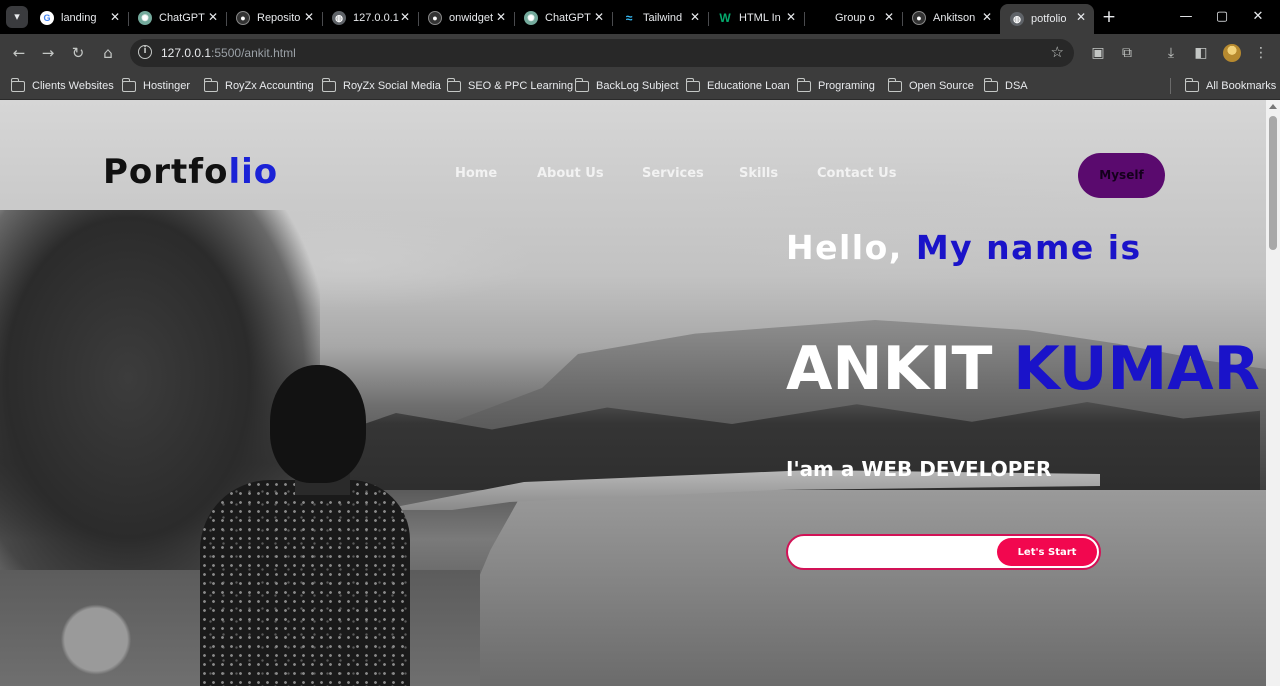 Image resolution: width=1280 pixels, height=686 pixels. Describe the element at coordinates (1258, 17) in the screenshot. I see `window-close-icon: ✕` at that location.